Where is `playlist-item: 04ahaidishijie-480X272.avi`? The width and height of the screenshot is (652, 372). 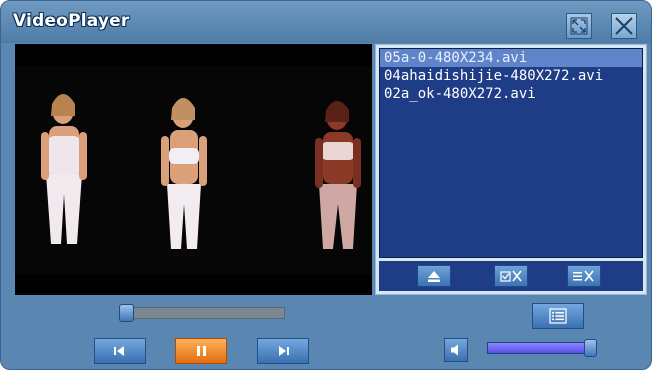
playlist-item: 04ahaidishijie-480X272.avi is located at coordinates (511, 76).